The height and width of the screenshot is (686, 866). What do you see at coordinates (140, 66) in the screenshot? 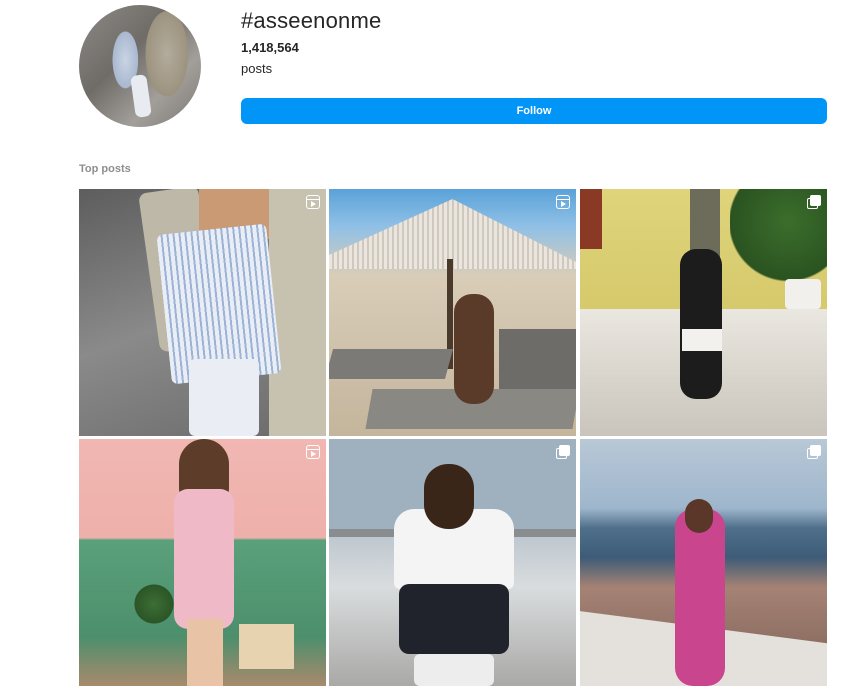
I see `hashtag-avatar` at bounding box center [140, 66].